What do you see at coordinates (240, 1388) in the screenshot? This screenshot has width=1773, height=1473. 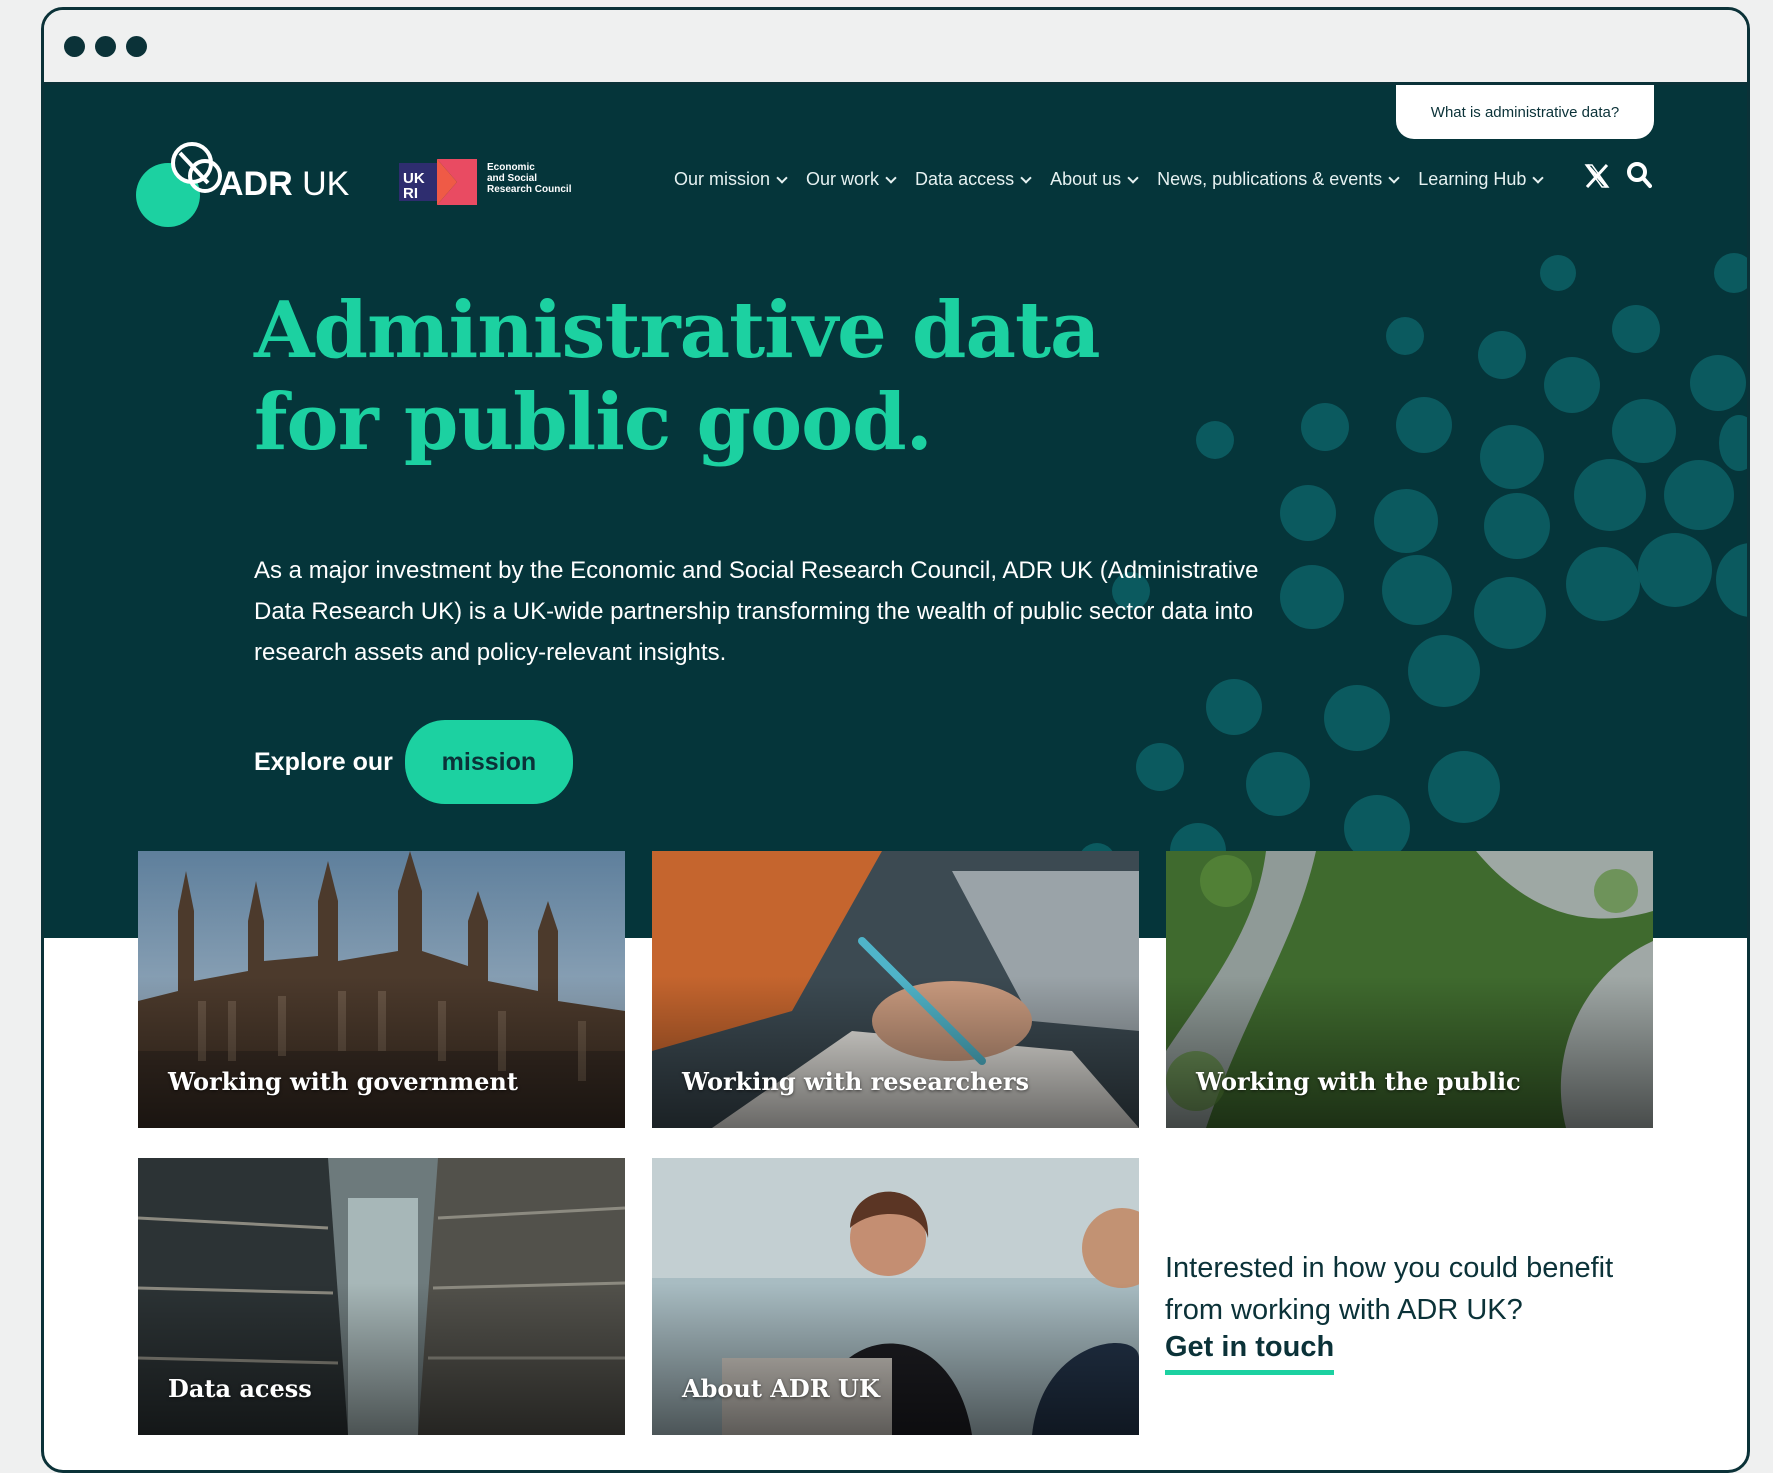 I see `card-label: Data acess` at bounding box center [240, 1388].